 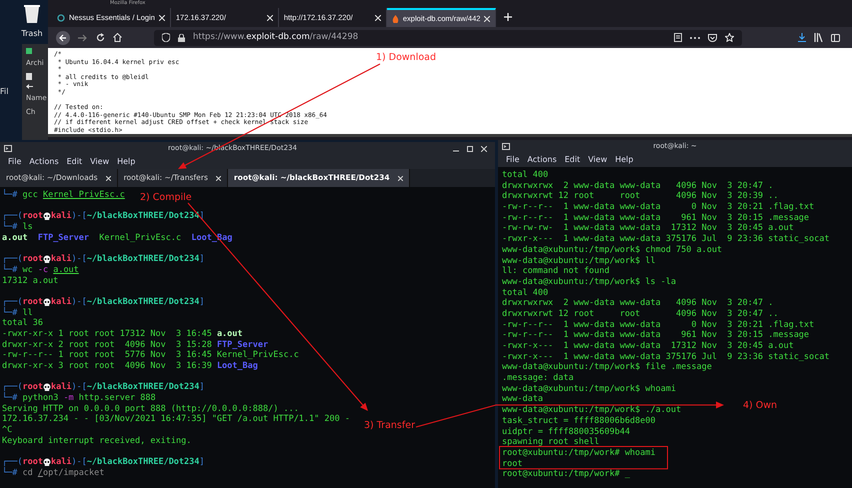 What do you see at coordinates (395, 18) in the screenshot?
I see `flame-icon` at bounding box center [395, 18].